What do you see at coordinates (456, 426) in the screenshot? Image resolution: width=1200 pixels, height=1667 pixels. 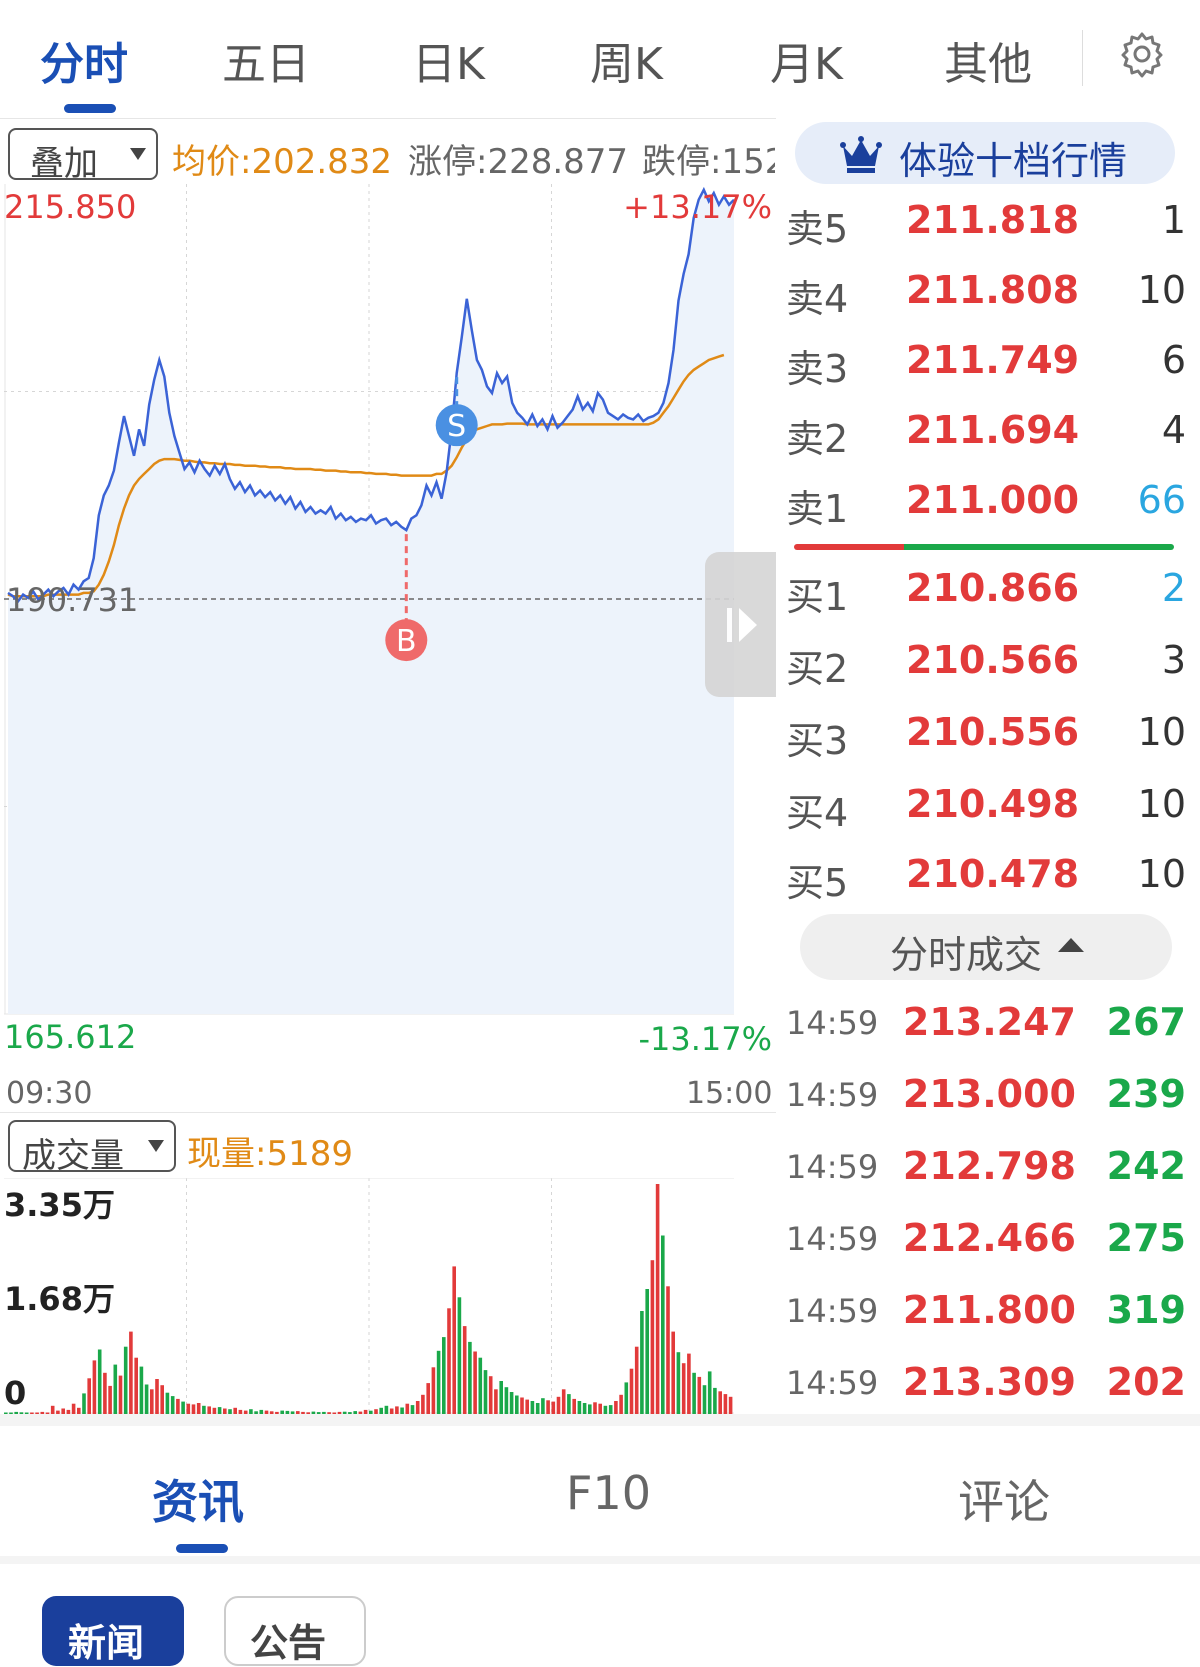 I see `marker-label: S` at bounding box center [456, 426].